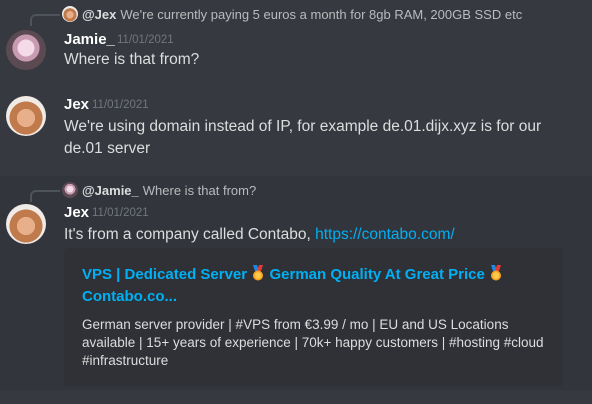 The width and height of the screenshot is (592, 404). What do you see at coordinates (385, 234) in the screenshot?
I see `message-link: https://contabo.com/` at bounding box center [385, 234].